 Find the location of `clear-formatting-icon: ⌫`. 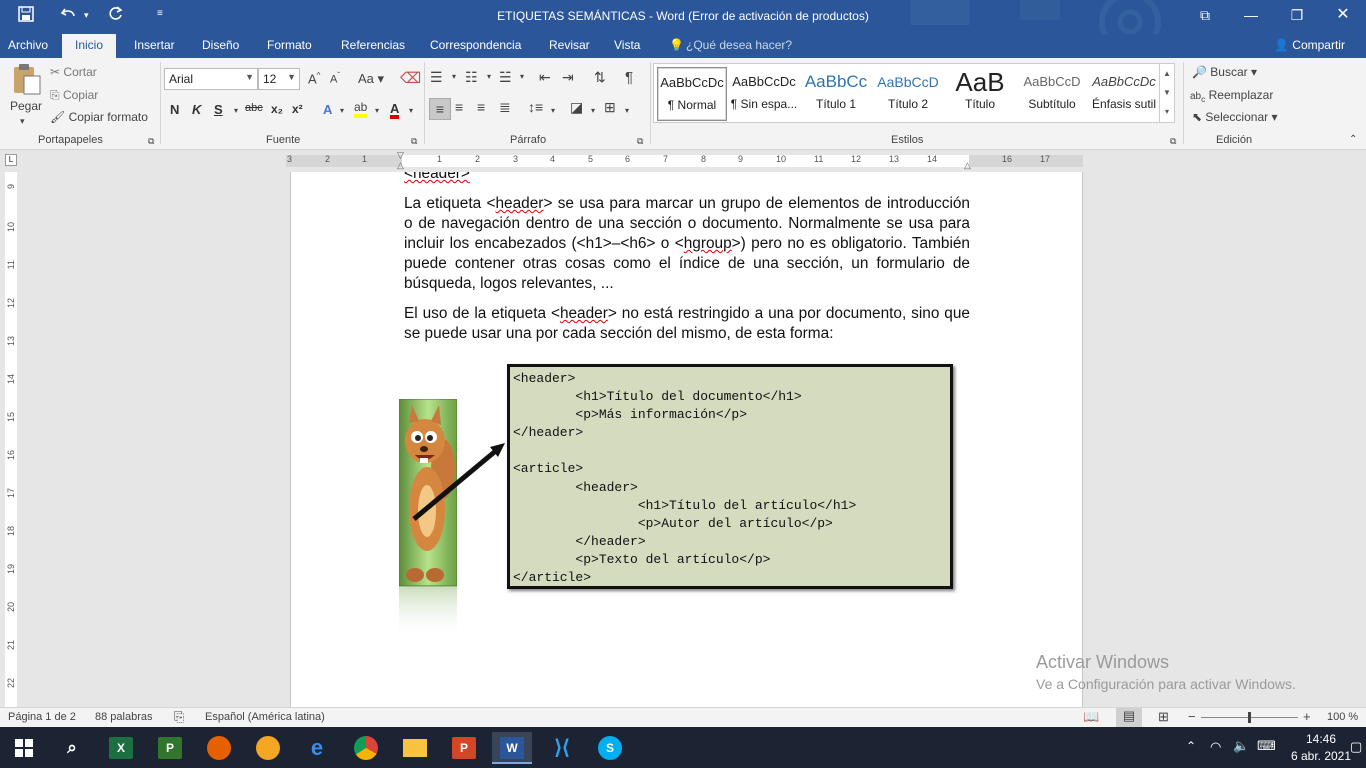

clear-formatting-icon: ⌫ is located at coordinates (410, 78).